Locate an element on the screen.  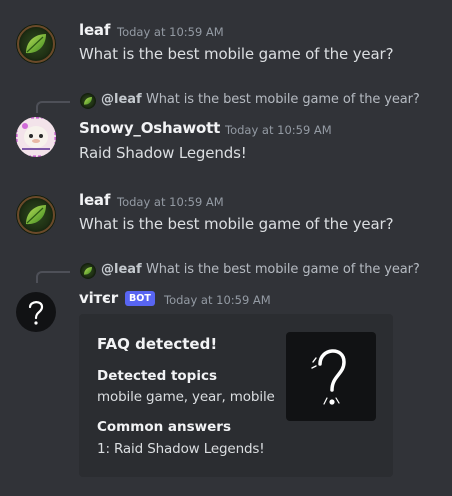
message-content: Raid Shadow Legends! is located at coordinates (163, 153).